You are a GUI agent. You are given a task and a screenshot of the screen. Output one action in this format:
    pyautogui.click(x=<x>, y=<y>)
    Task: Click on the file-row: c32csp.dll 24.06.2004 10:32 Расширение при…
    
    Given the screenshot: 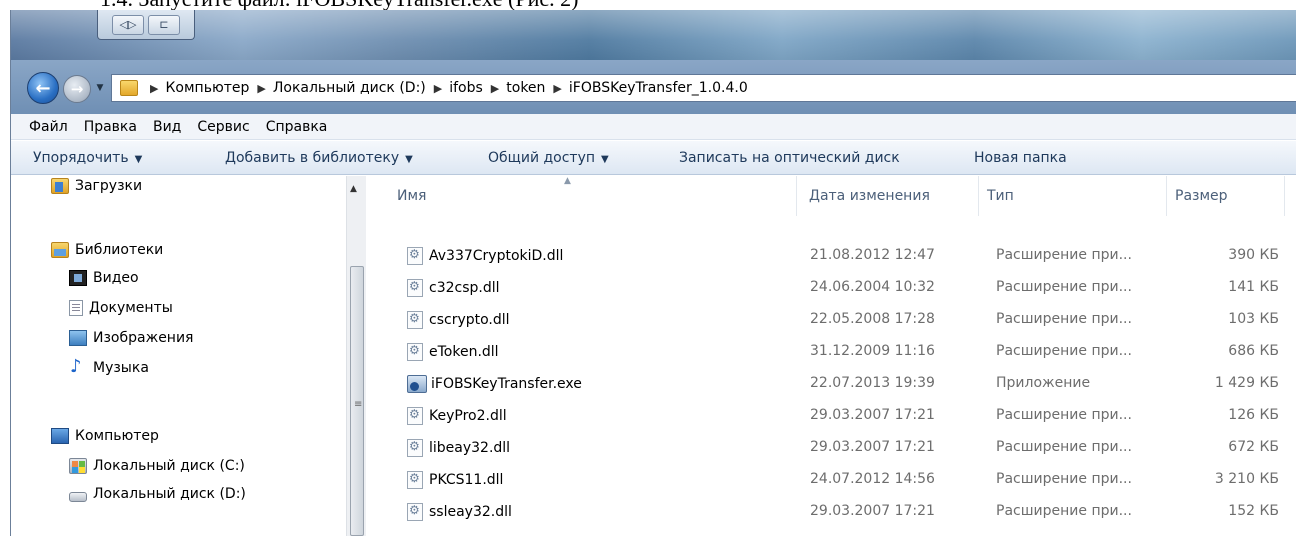 What is the action you would take?
    pyautogui.click(x=831, y=288)
    